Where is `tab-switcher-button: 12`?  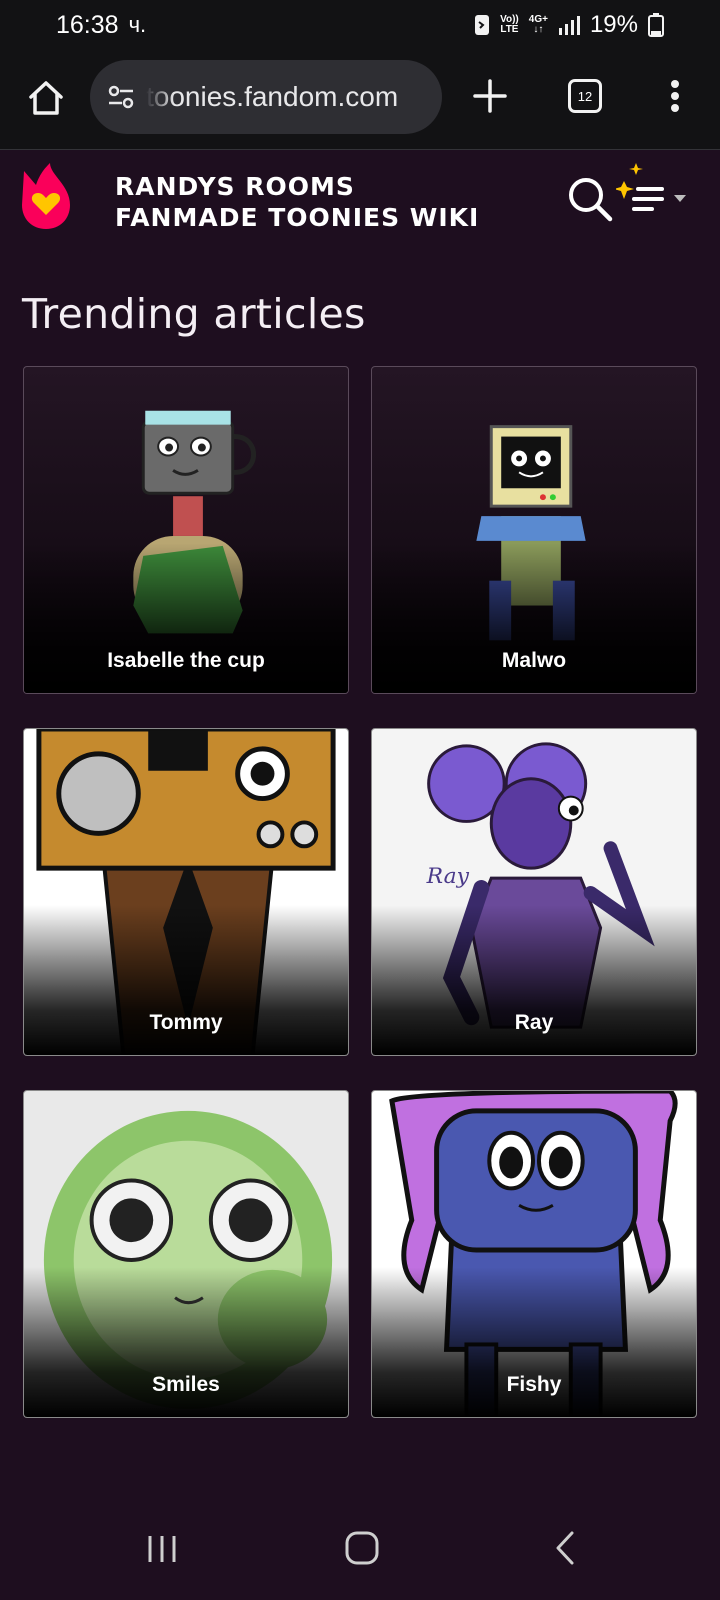 tab-switcher-button: 12 is located at coordinates (585, 96).